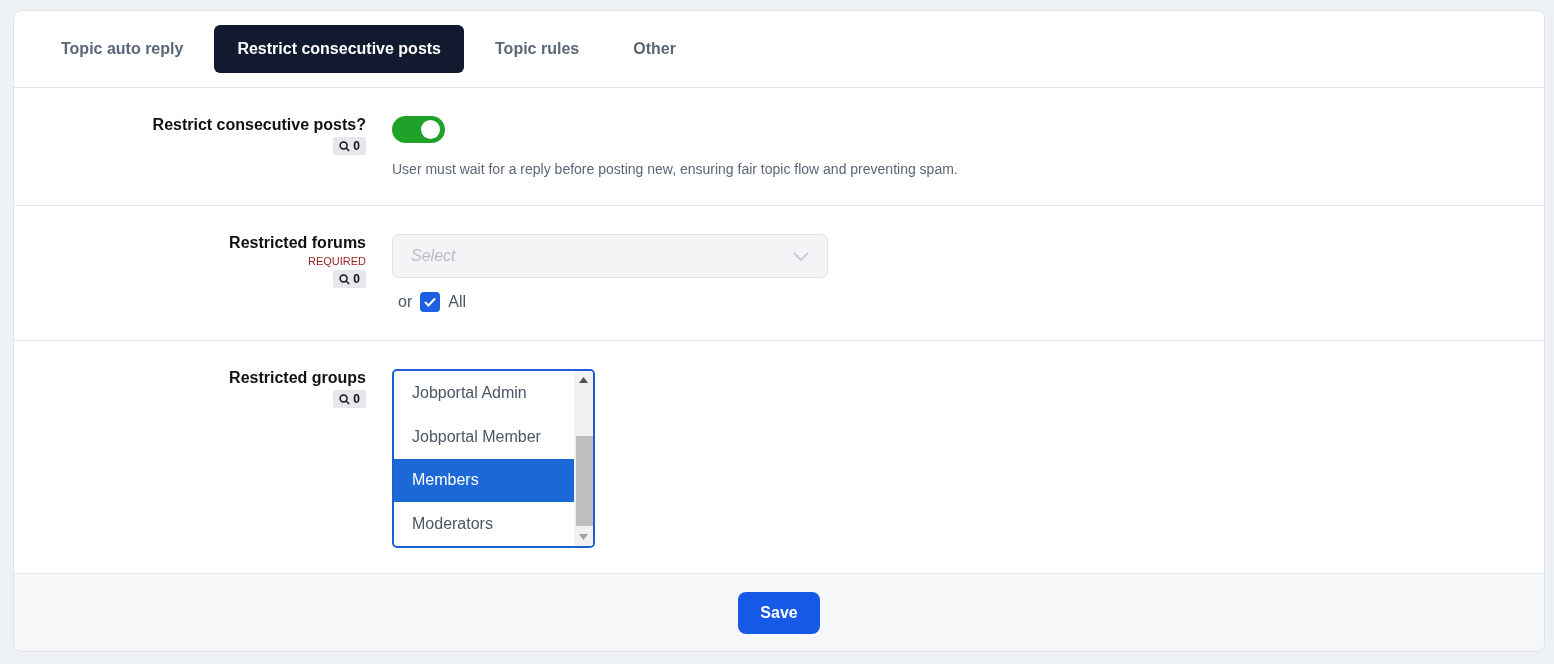  Describe the element at coordinates (484, 393) in the screenshot. I see `listbox-option: Jobportal Admin` at that location.